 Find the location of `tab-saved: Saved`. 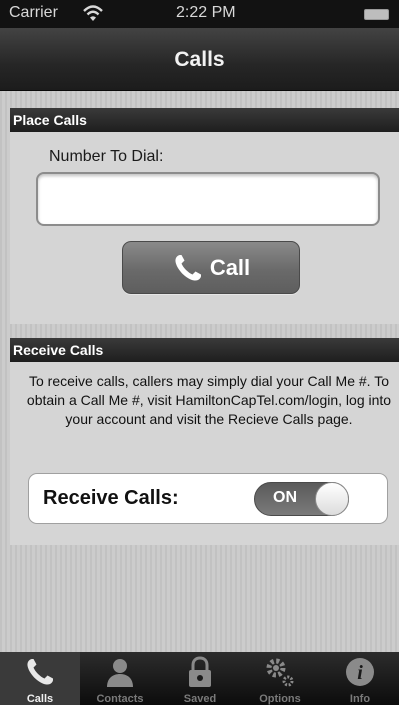

tab-saved: Saved is located at coordinates (200, 678).